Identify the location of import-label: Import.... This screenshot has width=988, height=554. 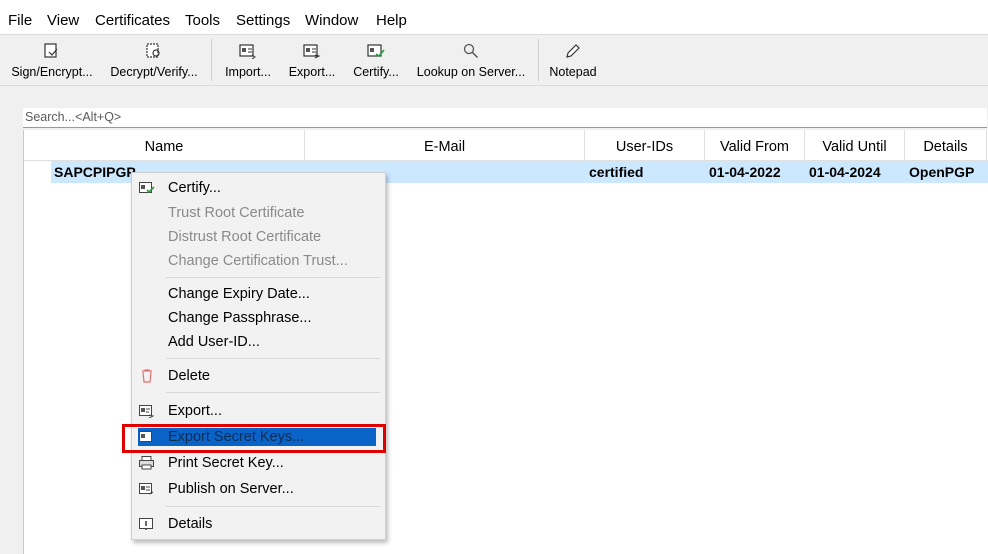
(248, 72).